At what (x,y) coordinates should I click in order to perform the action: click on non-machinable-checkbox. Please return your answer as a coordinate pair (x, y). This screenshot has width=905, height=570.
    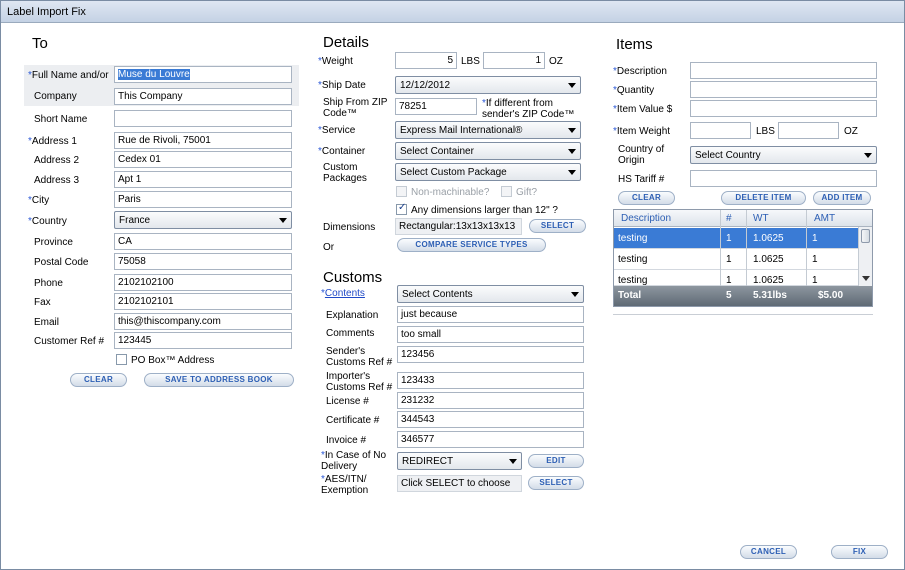
    Looking at the image, I should click on (401, 191).